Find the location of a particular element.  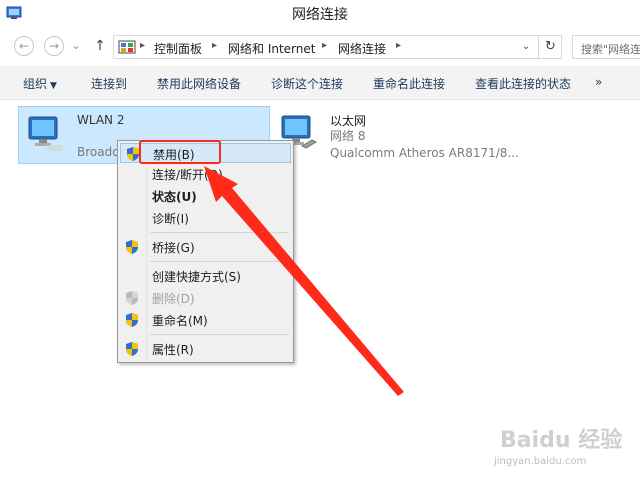

dropdown-arrow-icon: ▼ is located at coordinates (53, 86).